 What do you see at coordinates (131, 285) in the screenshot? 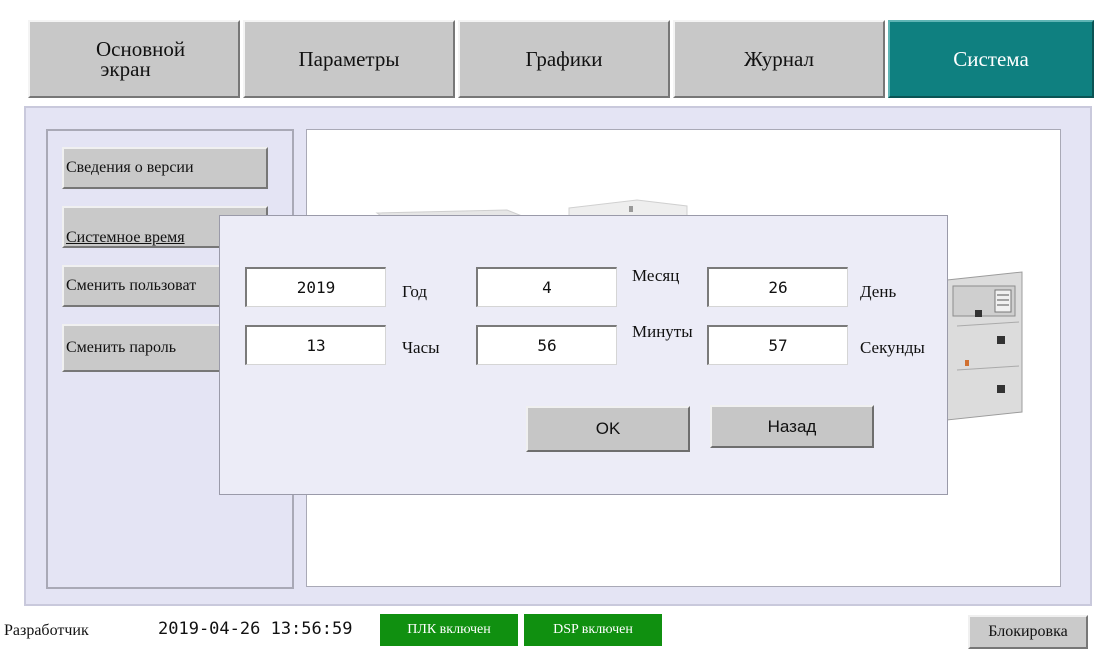
I see `sidebar-item-label: Сменить пользоват` at bounding box center [131, 285].